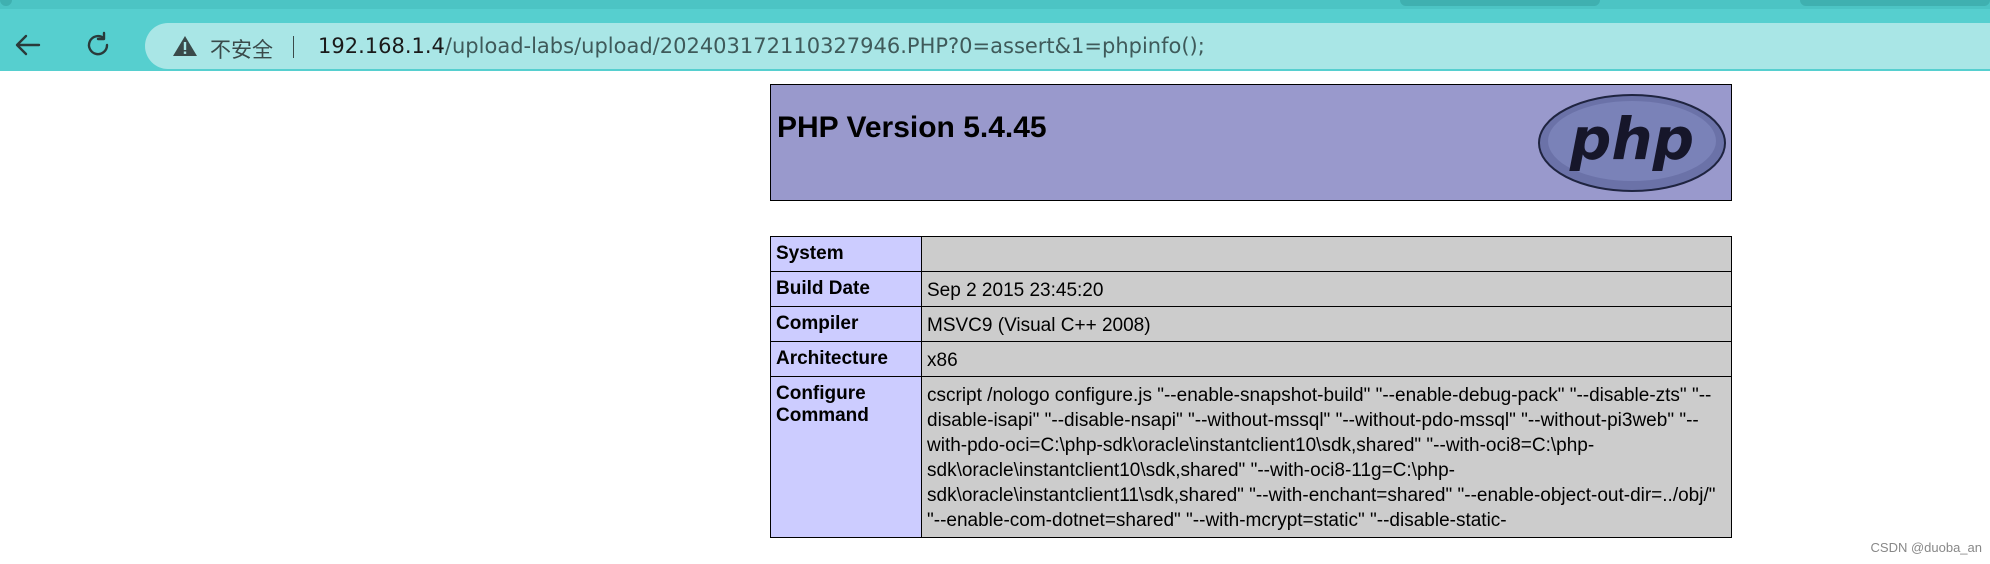 Image resolution: width=1990 pixels, height=564 pixels. Describe the element at coordinates (1631, 139) in the screenshot. I see `php-logo-text: php` at that location.